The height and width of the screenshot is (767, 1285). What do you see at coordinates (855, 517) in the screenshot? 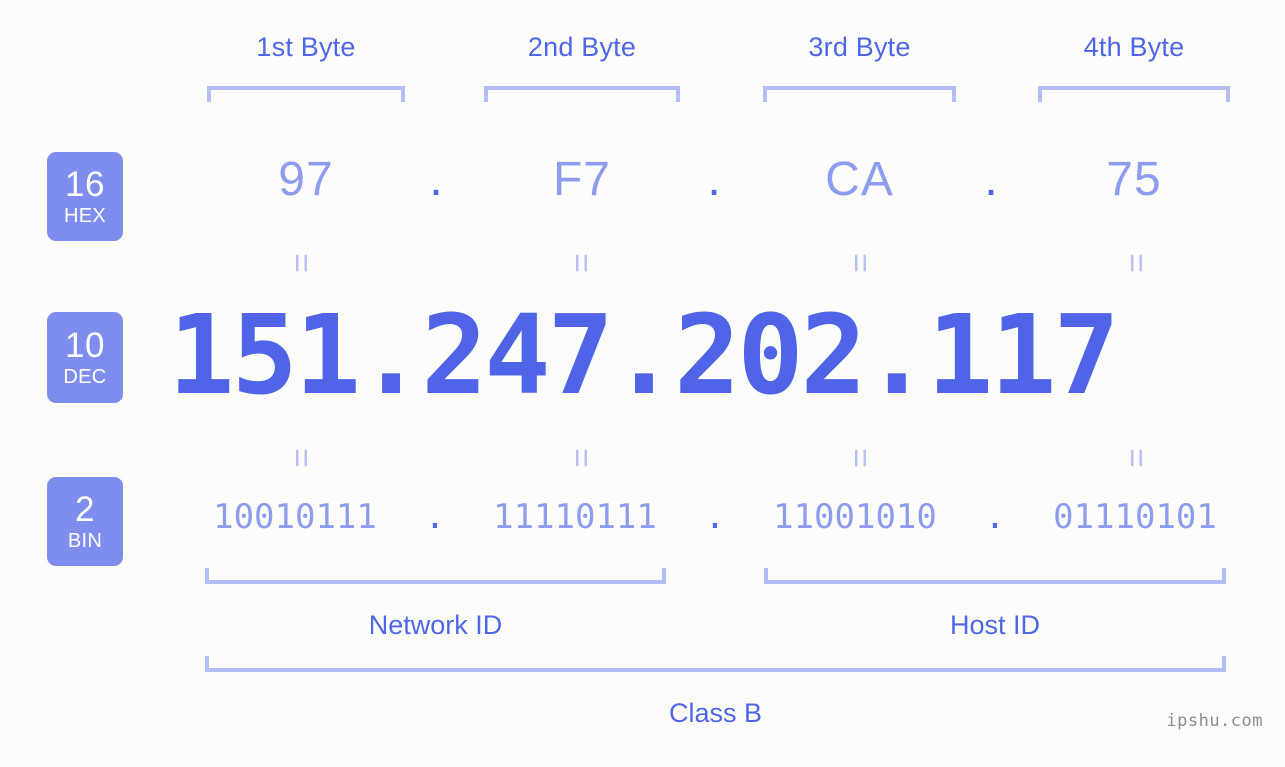
I see `binary-byte-3: 11001010` at bounding box center [855, 517].